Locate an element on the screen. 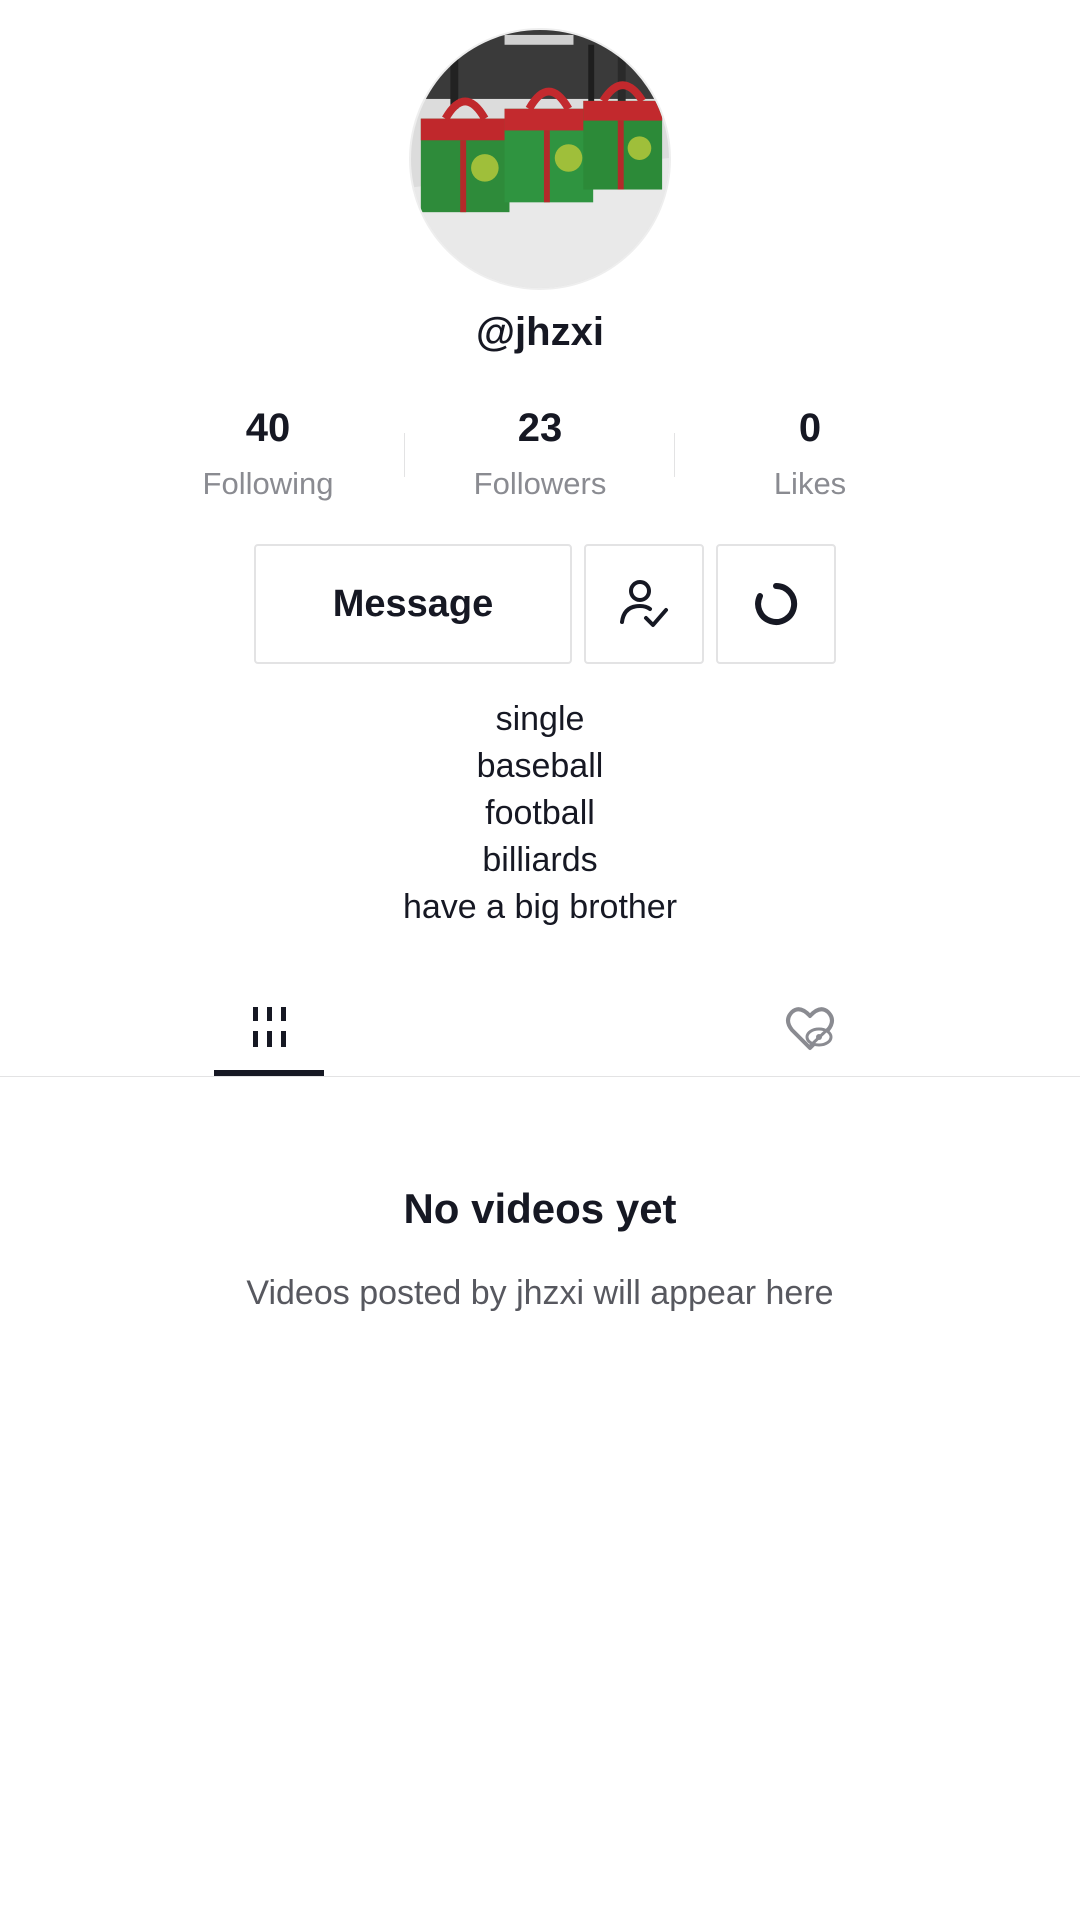 The height and width of the screenshot is (1920, 1080). tab-liked-videos is located at coordinates (810, 1028).